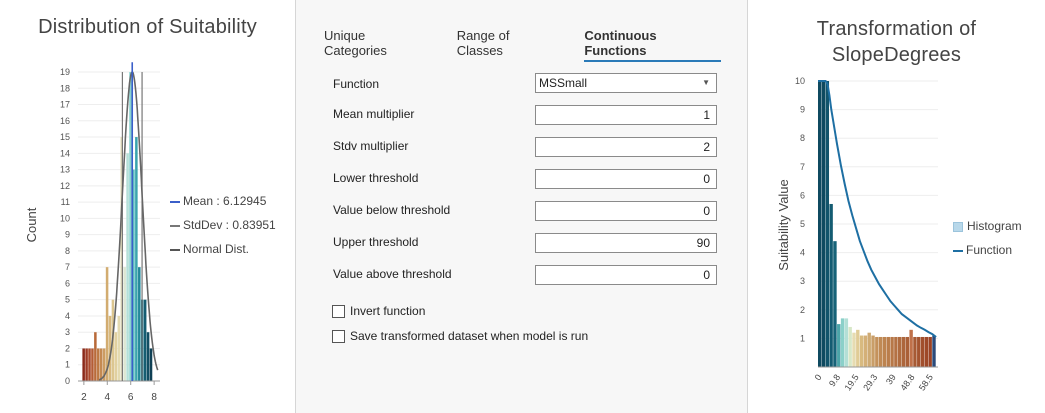 This screenshot has width=1045, height=413. I want to click on y-tick-label: 0, so click(67, 381).